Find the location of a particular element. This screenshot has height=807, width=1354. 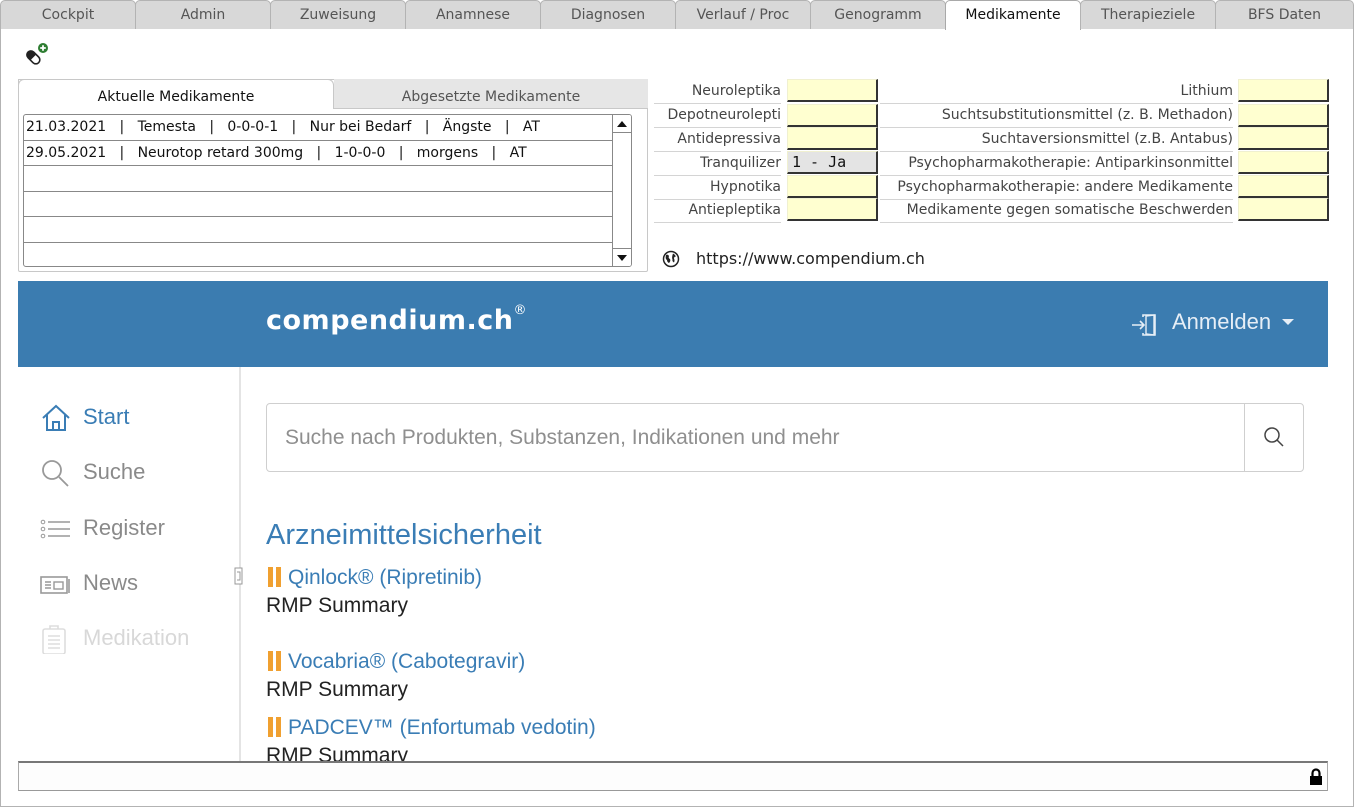

subtab-current-medications: Aktuelle Medikamente is located at coordinates (176, 94).